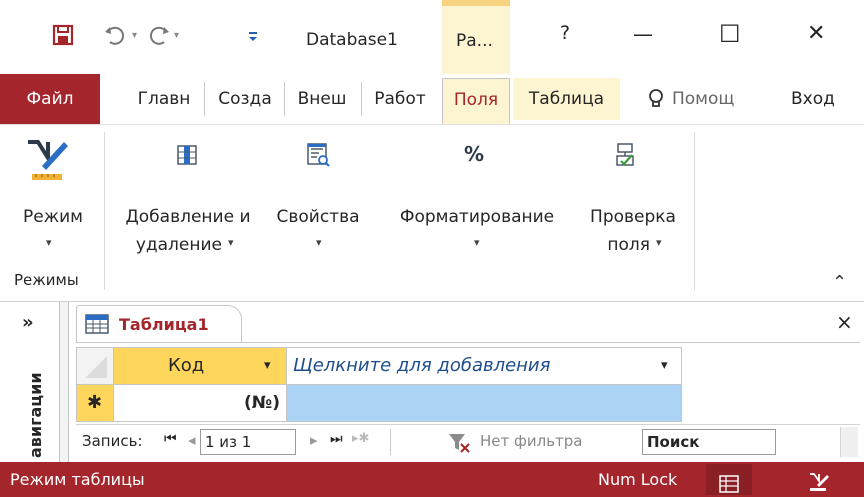  Describe the element at coordinates (477, 217) in the screenshot. I see `formatting-label: Форматирование` at that location.